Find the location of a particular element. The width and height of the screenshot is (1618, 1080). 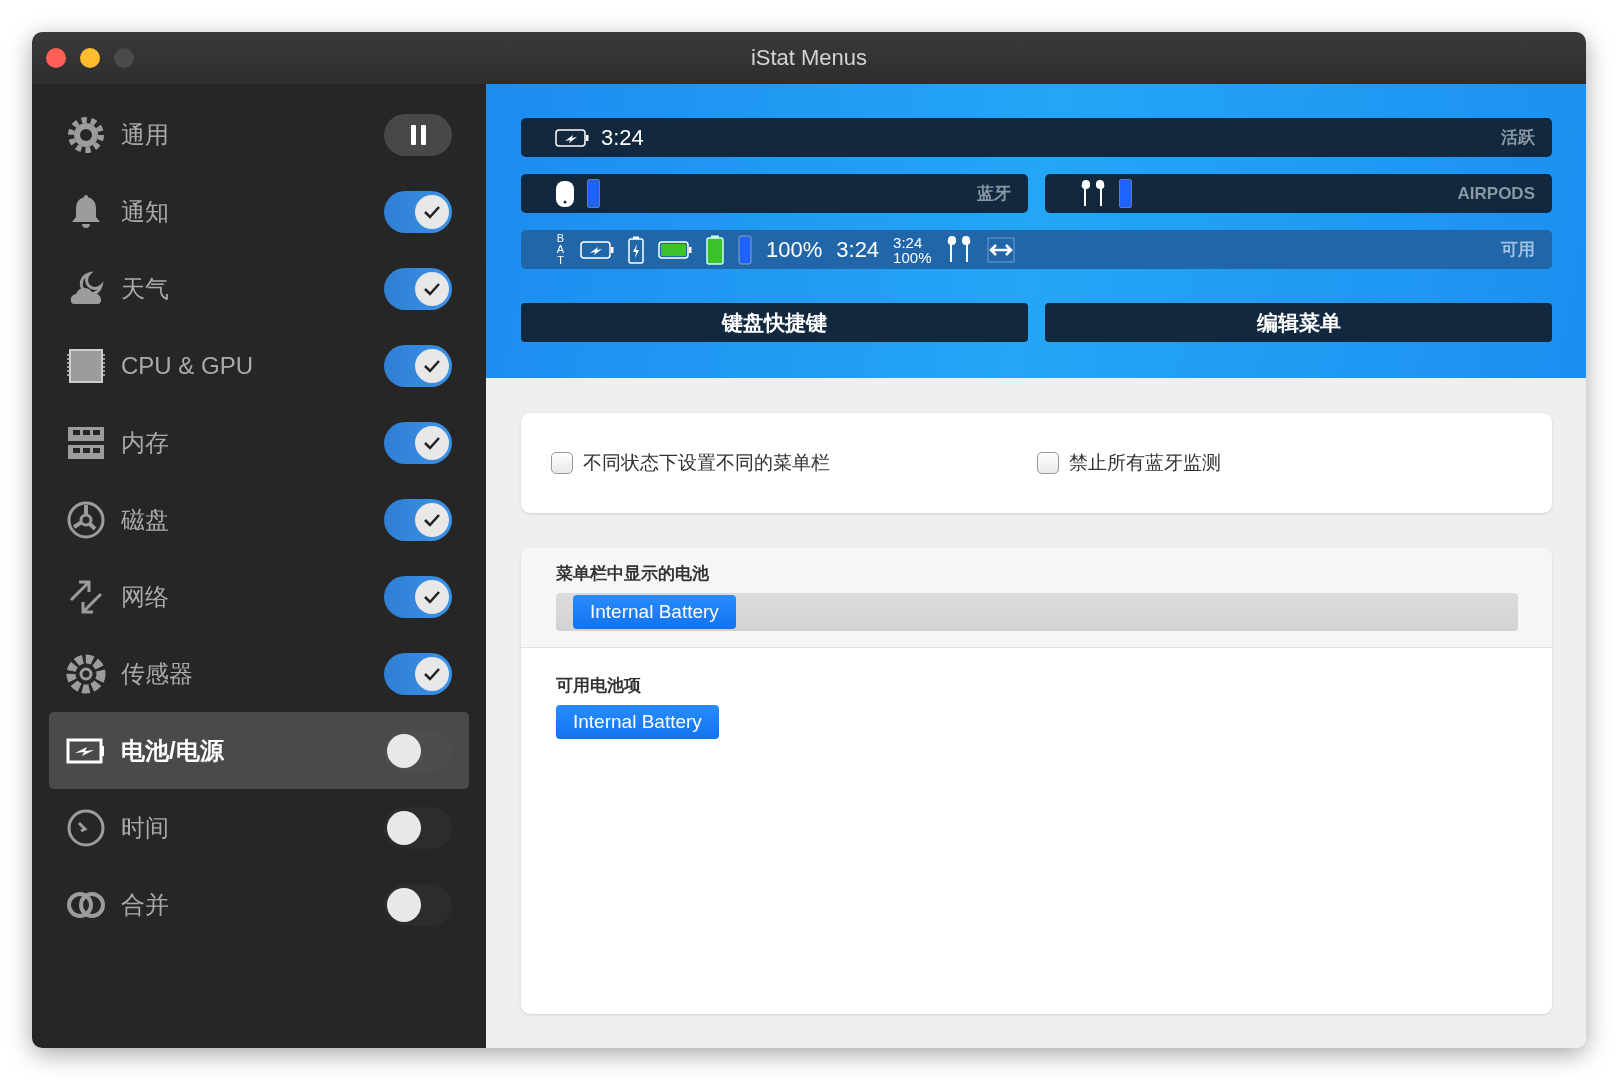

left-right-arrows-icon is located at coordinates (1001, 249).